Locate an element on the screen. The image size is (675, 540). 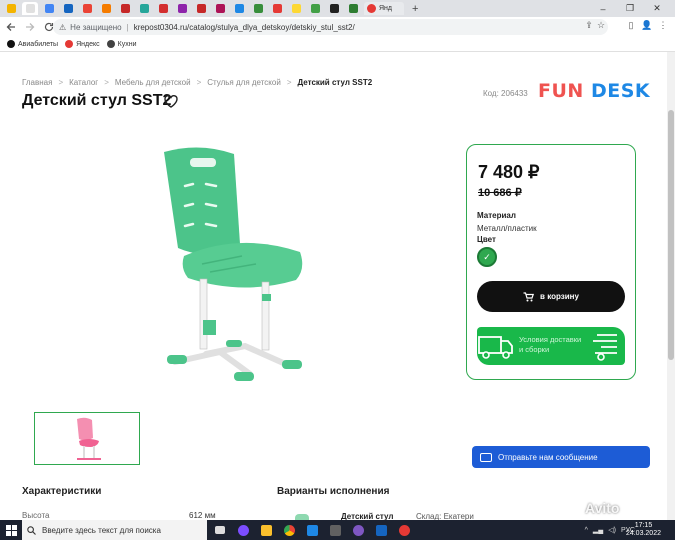
word-icon is located at coordinates (381, 530).